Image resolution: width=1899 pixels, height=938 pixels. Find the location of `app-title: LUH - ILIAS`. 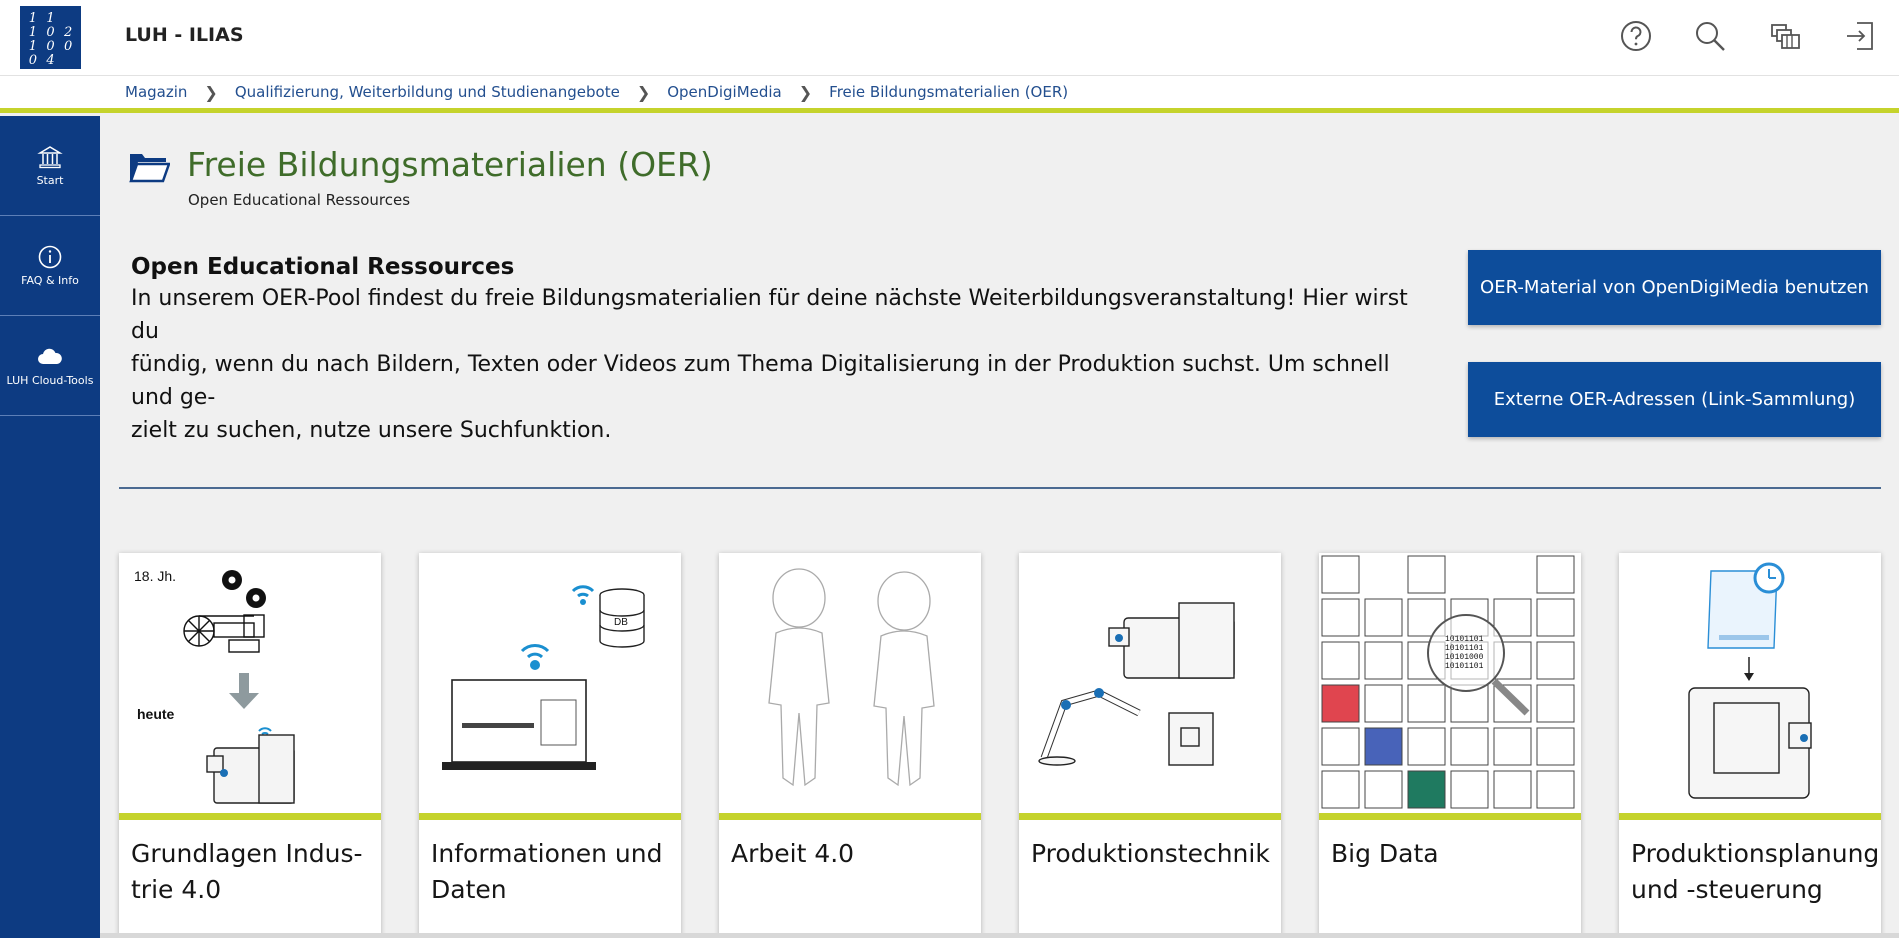

app-title: LUH - ILIAS is located at coordinates (184, 35).